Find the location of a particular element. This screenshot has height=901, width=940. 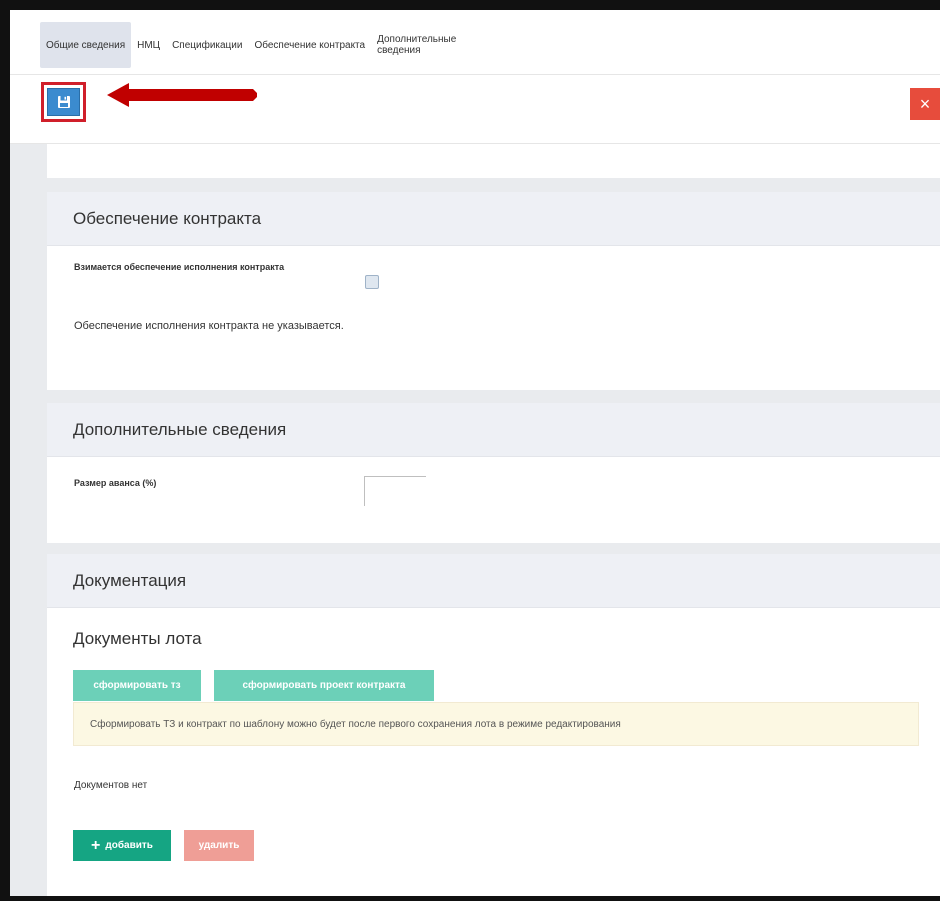

save-highlight-frame is located at coordinates (63, 102).